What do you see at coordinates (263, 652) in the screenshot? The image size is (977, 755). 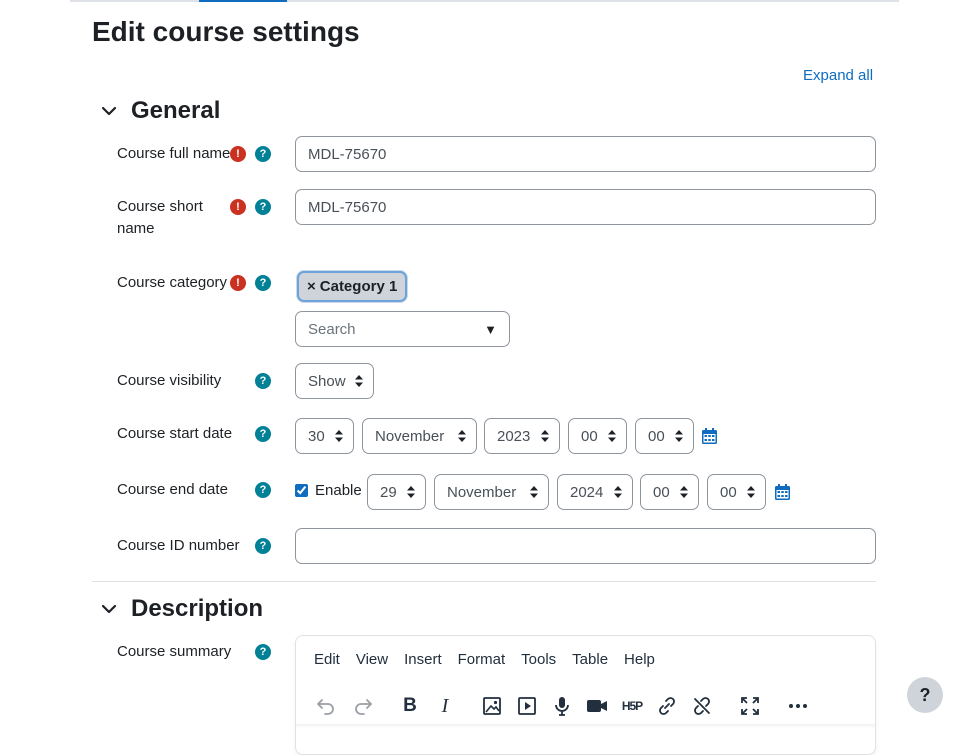 I see `summary-help-icon: ?` at bounding box center [263, 652].